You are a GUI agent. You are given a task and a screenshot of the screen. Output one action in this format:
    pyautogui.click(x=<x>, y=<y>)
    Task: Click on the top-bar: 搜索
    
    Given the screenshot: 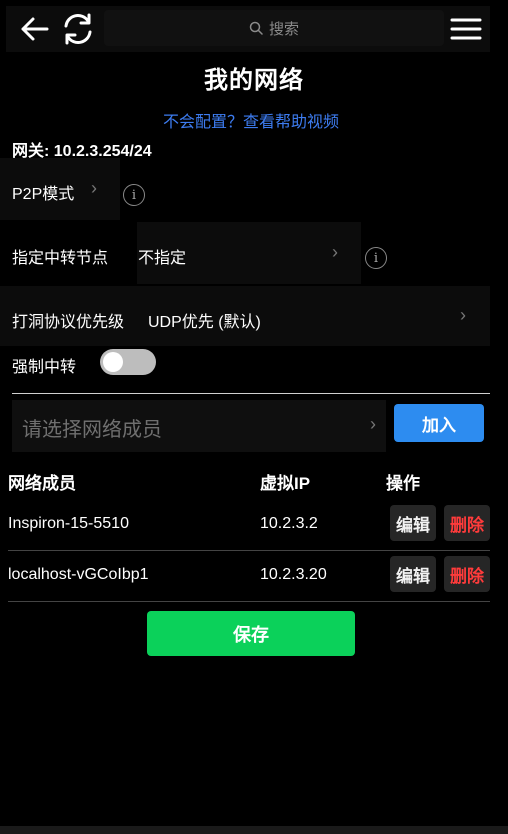 What is the action you would take?
    pyautogui.click(x=248, y=29)
    